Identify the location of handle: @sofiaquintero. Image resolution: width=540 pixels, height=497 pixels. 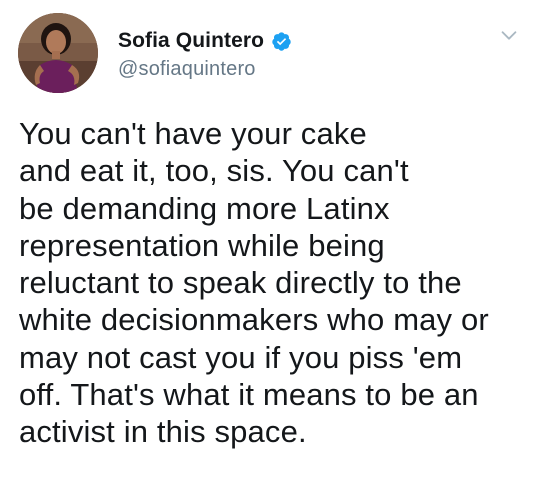
(205, 69).